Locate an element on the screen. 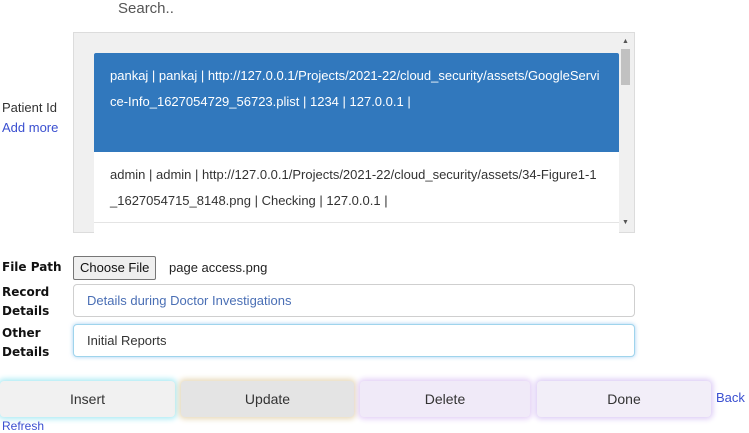 This screenshot has height=433, width=749. delete-button: Delete is located at coordinates (445, 399).